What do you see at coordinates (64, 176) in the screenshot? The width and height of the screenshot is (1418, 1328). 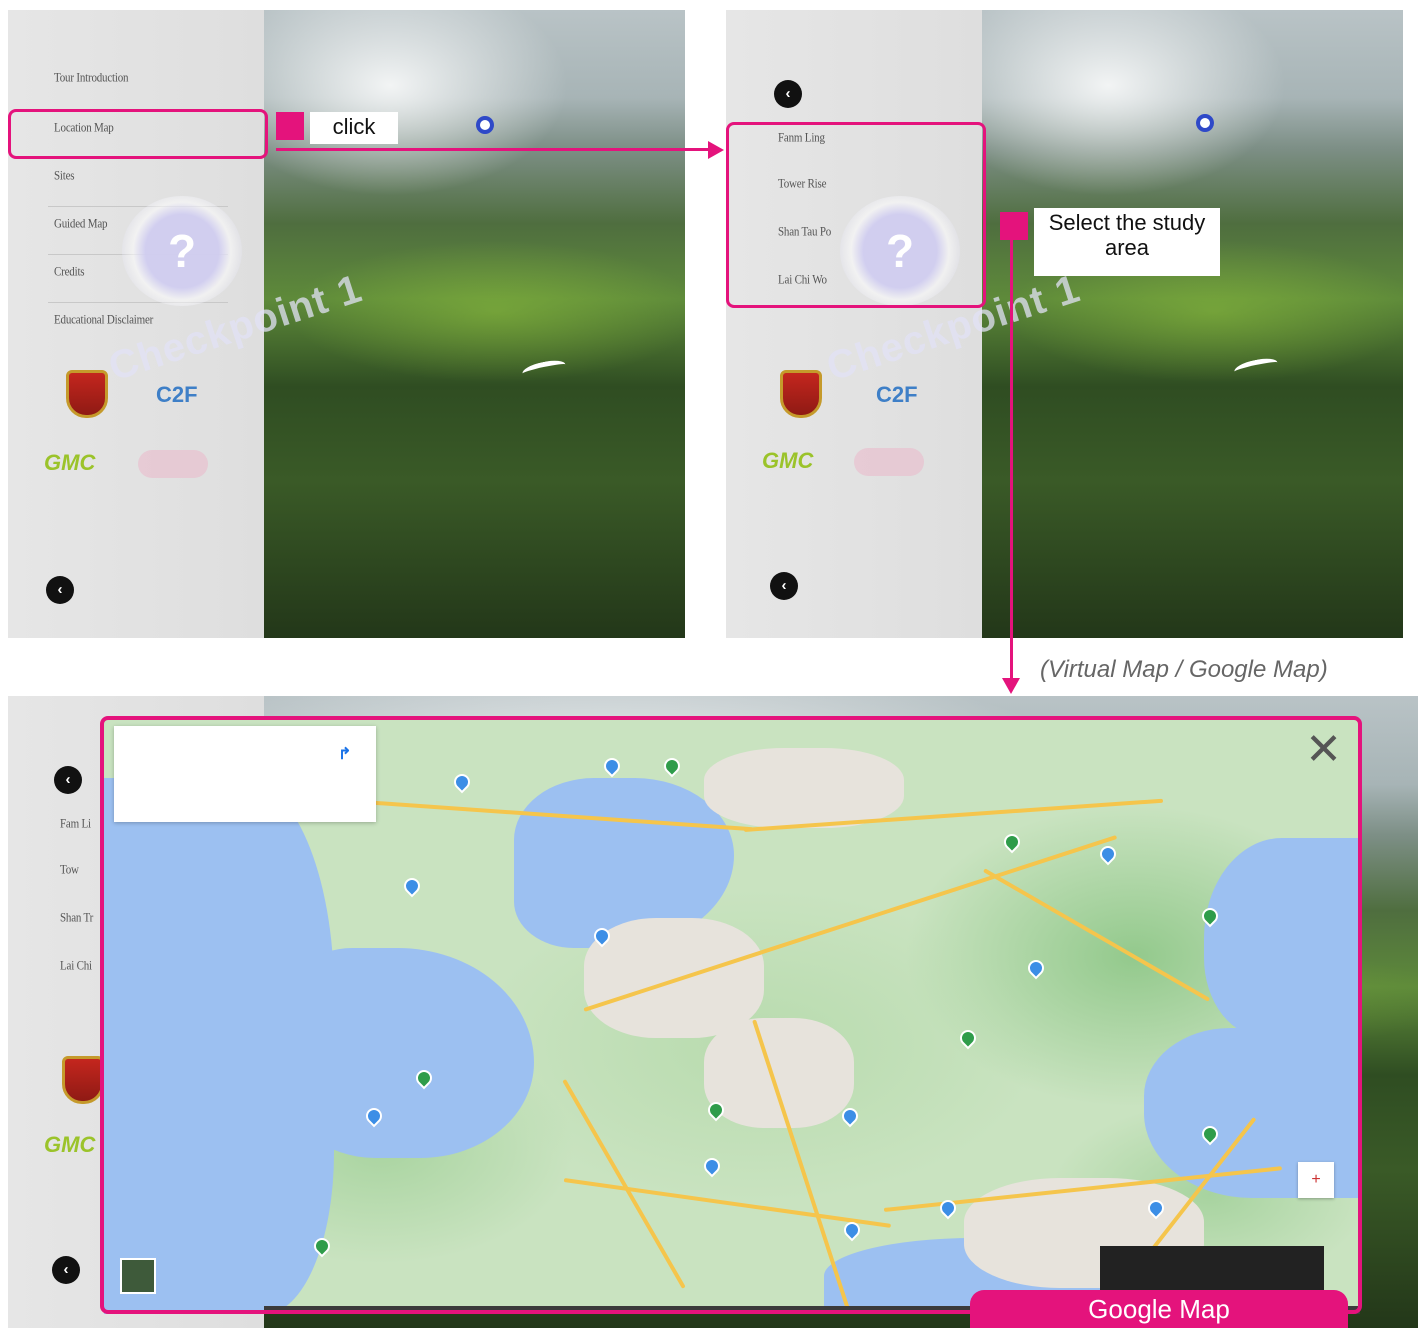 I see `menu-item-sites: Sites` at bounding box center [64, 176].